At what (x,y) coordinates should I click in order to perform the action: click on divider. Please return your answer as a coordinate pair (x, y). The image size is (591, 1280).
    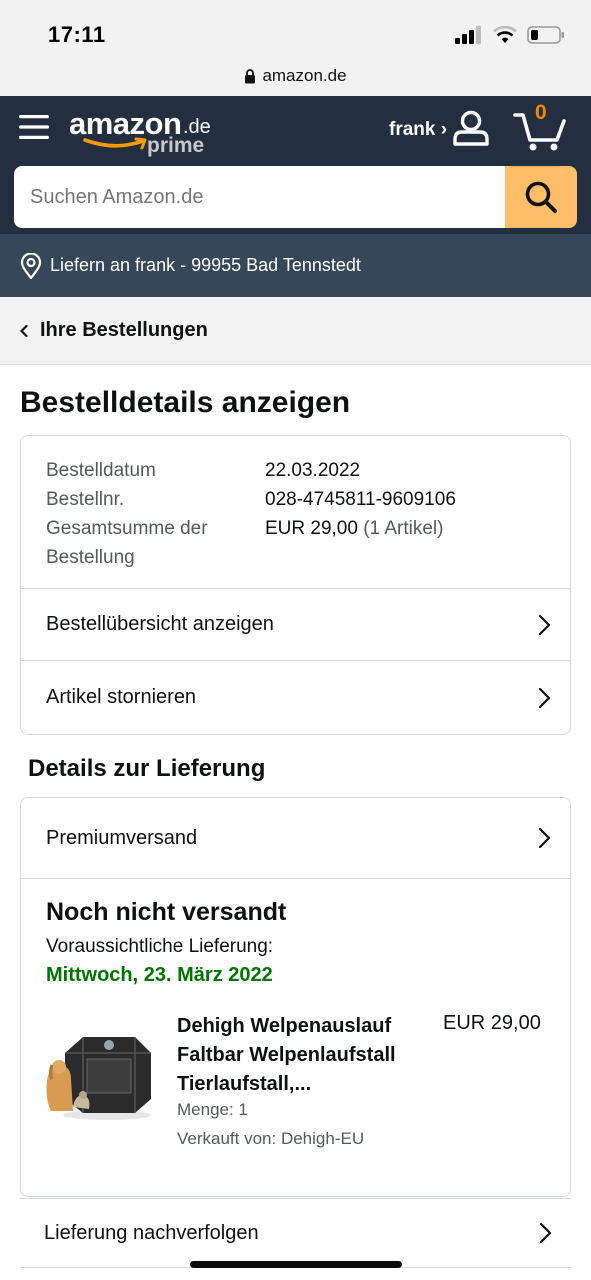
    Looking at the image, I should click on (295, 878).